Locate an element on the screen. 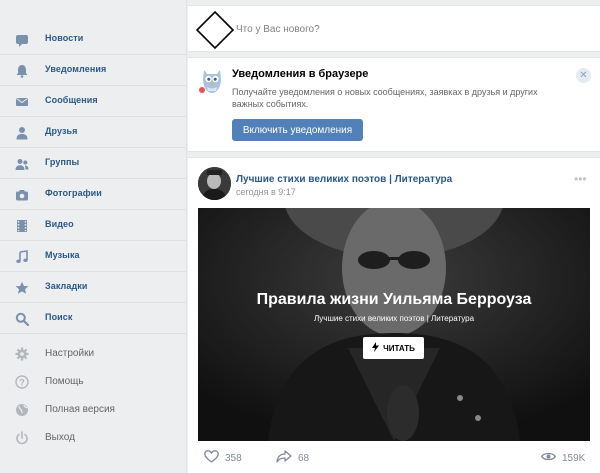 The height and width of the screenshot is (473, 600). sidebar-item-groups: Группы is located at coordinates (93, 163).